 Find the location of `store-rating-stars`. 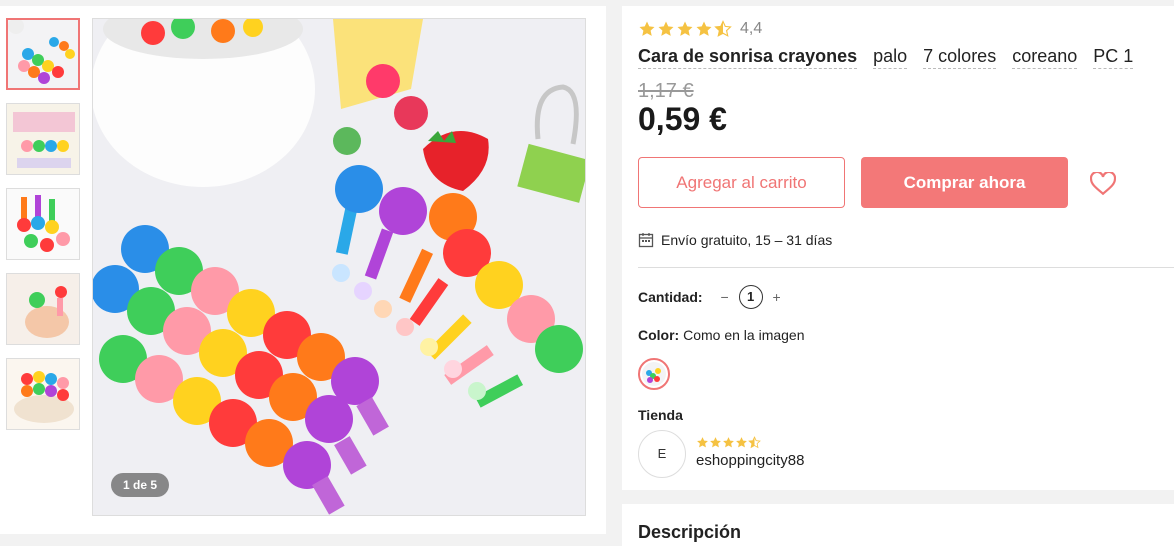

store-rating-stars is located at coordinates (728, 442).